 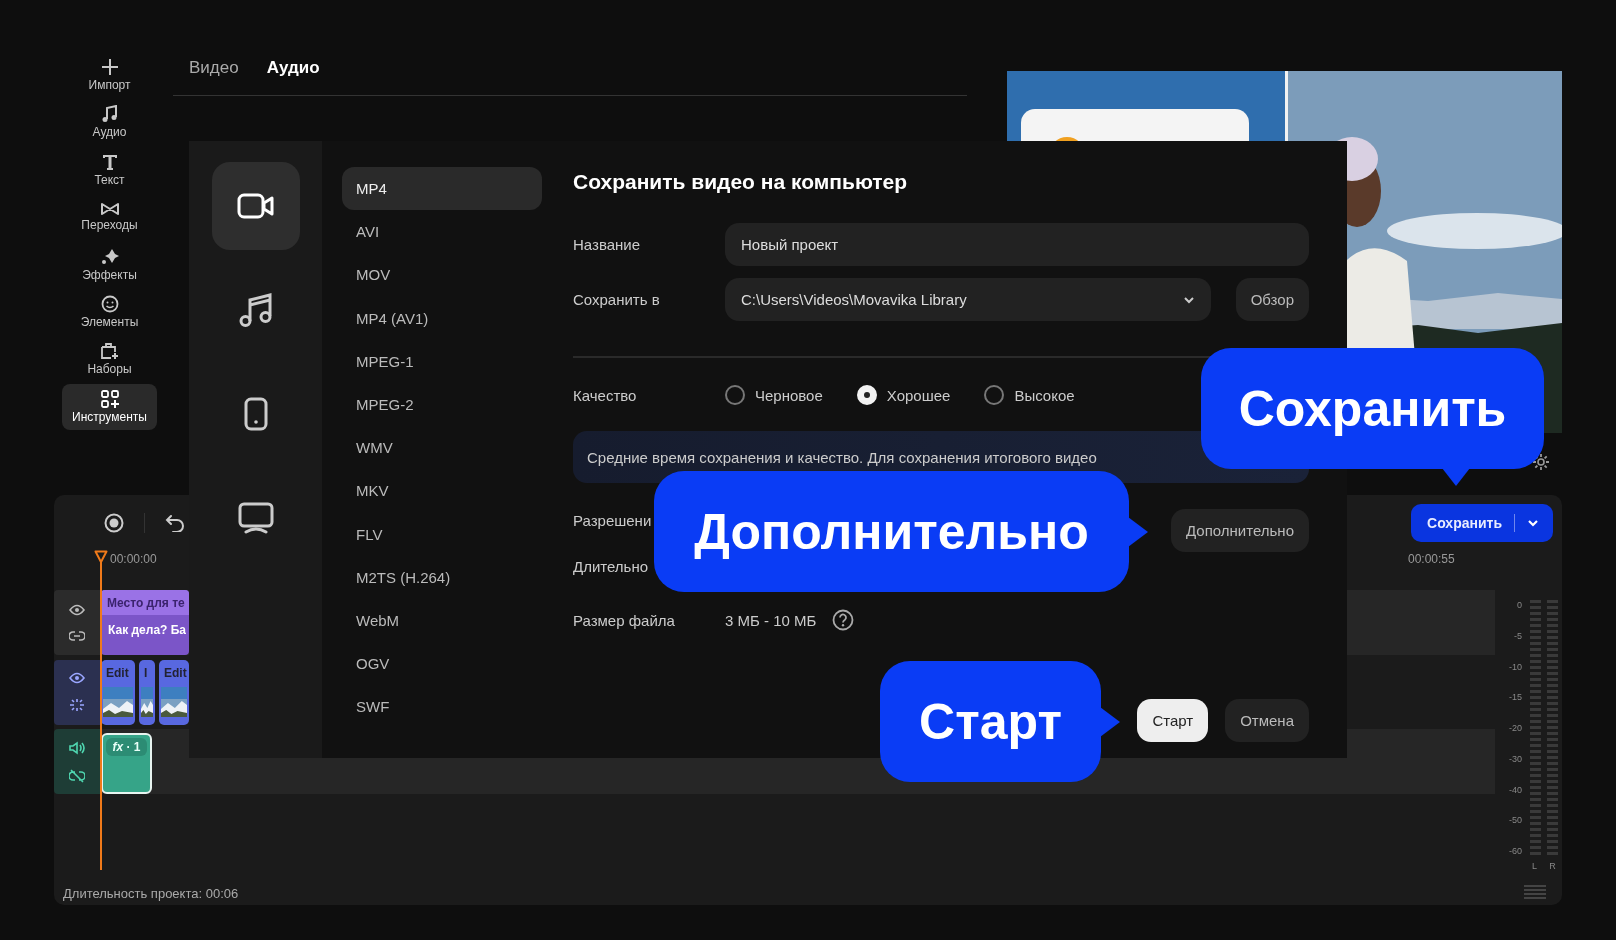 What do you see at coordinates (255, 414) in the screenshot?
I see `phone-icon` at bounding box center [255, 414].